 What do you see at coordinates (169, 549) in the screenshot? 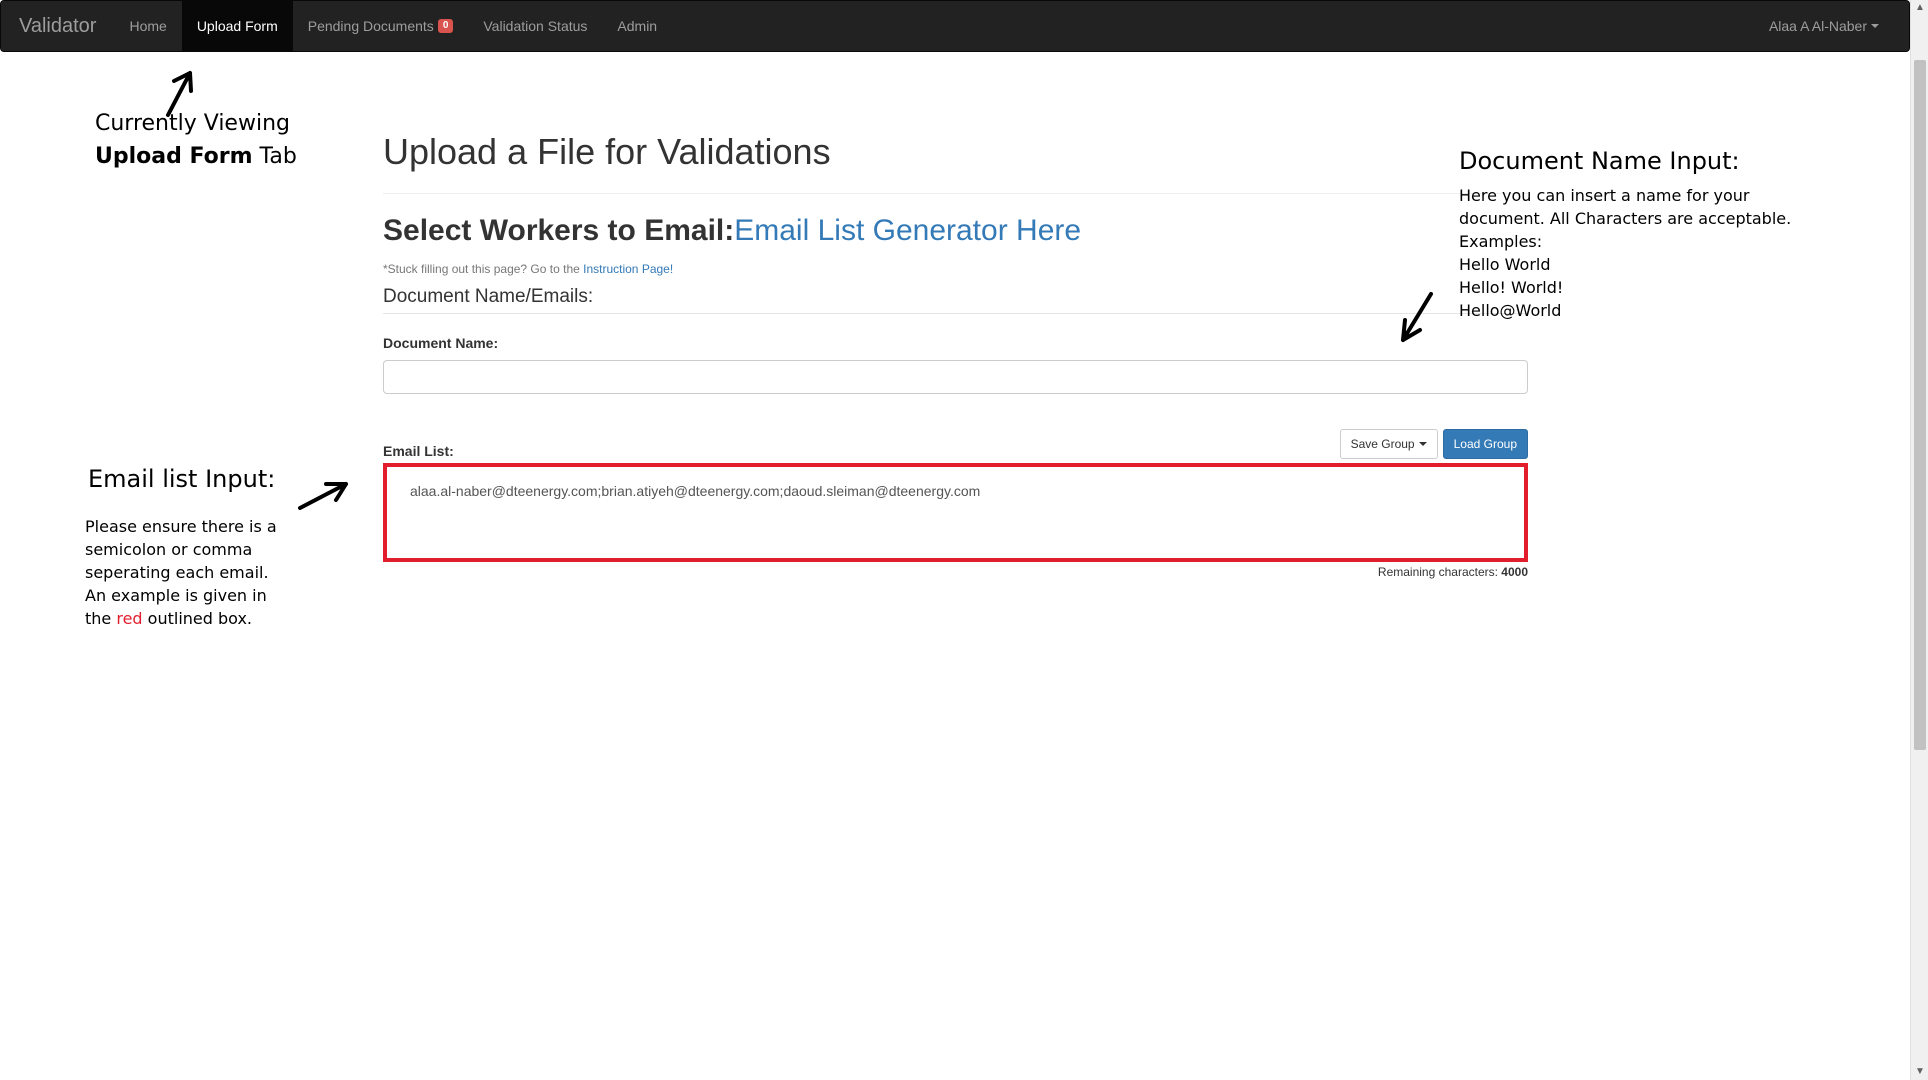
I see `annotation-email-line: semicolon or comma` at bounding box center [169, 549].